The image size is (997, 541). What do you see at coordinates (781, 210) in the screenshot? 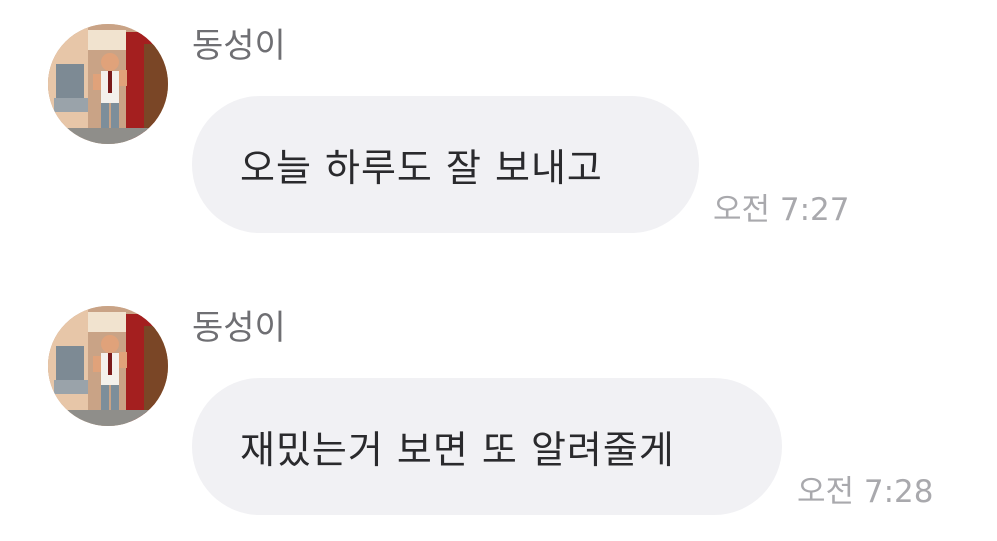
I see `message-timestamp: 오전 7:27` at bounding box center [781, 210].